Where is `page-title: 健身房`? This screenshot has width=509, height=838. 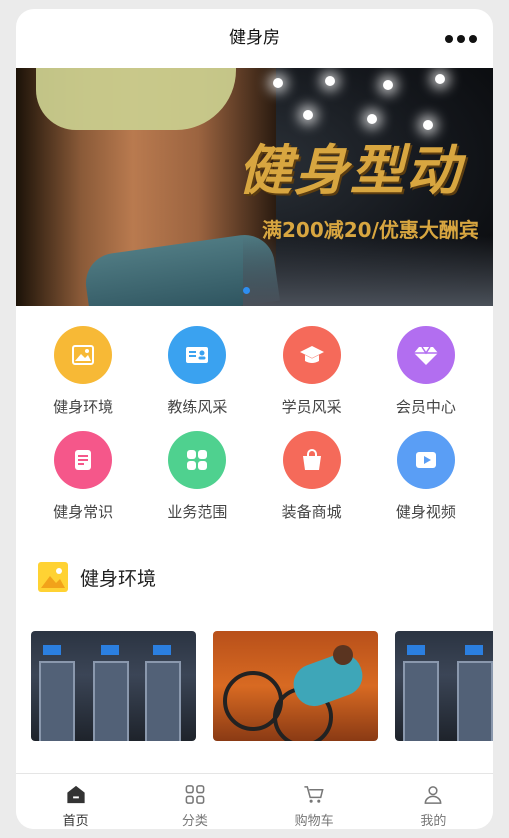
page-title: 健身房 is located at coordinates (254, 38).